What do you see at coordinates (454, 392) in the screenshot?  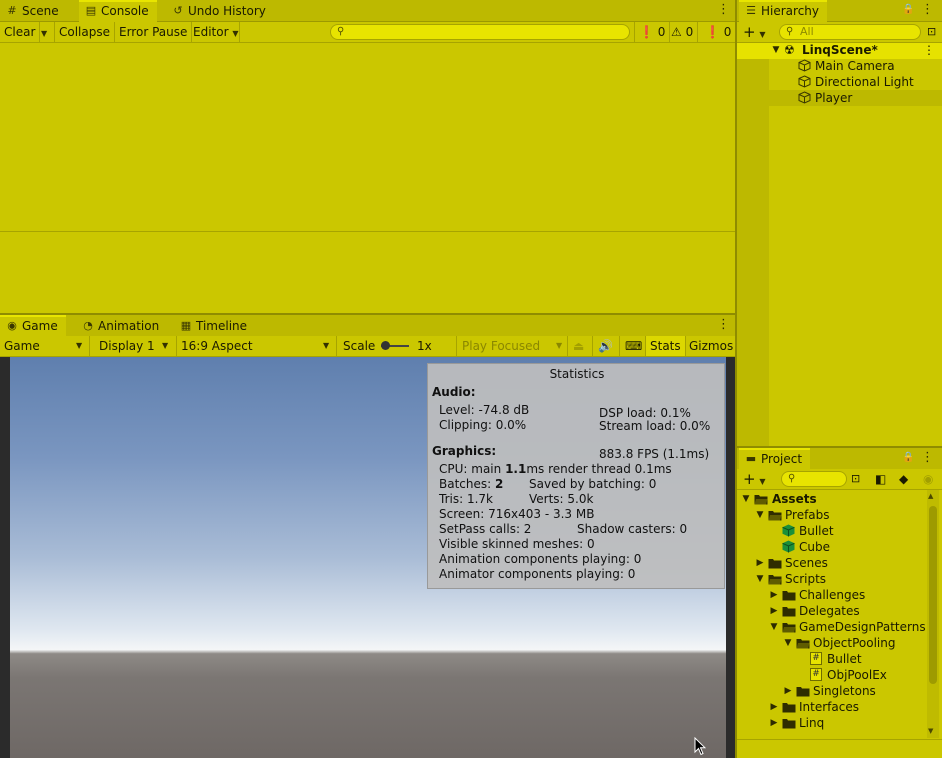 I see `stats-audio-header: Audio:` at bounding box center [454, 392].